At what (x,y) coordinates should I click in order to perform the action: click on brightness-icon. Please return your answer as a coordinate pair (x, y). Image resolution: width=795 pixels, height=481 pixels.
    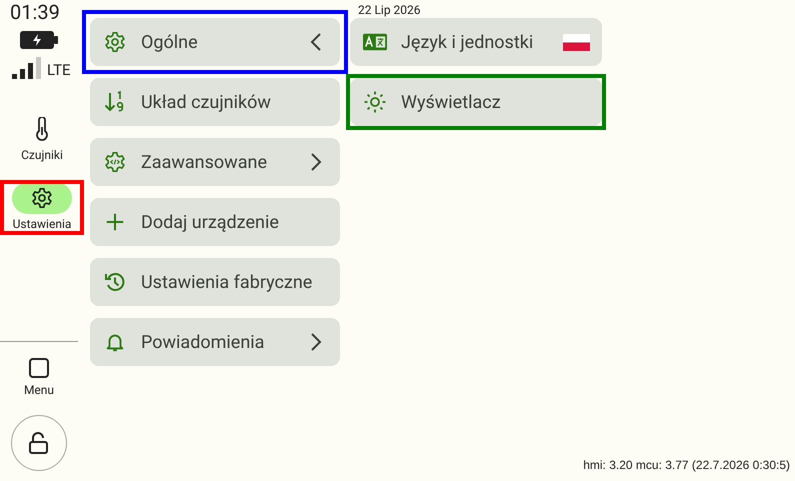
    Looking at the image, I should click on (375, 102).